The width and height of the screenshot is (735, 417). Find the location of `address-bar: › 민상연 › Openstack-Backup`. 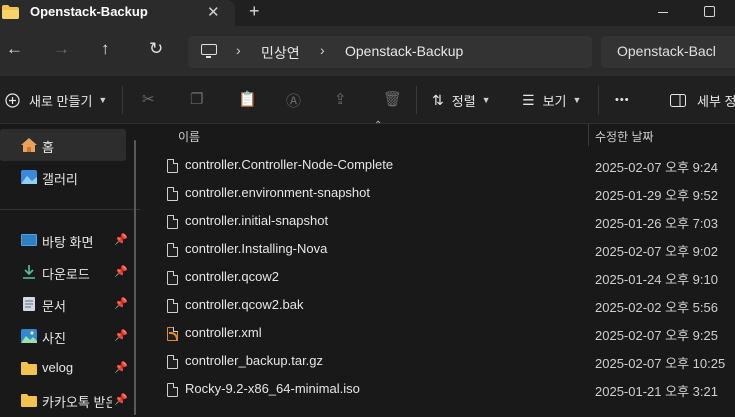

address-bar: › 민상연 › Openstack-Backup is located at coordinates (390, 52).